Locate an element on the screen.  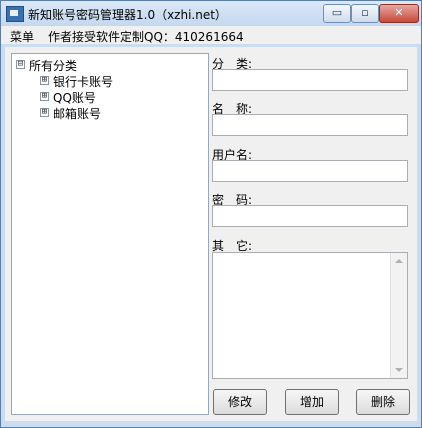
scroll-up-icon is located at coordinates (399, 261).